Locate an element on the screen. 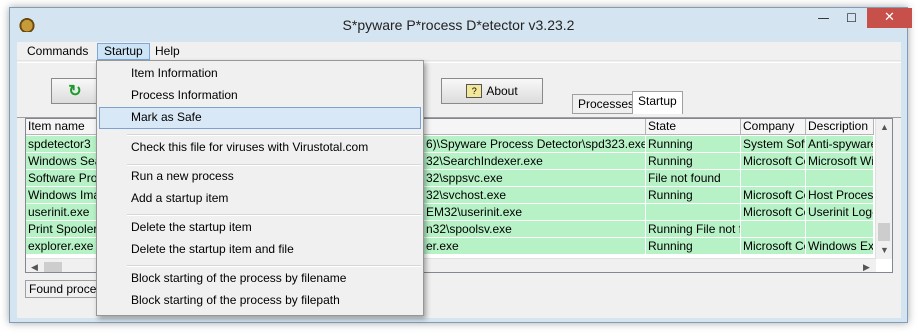 This screenshot has width=918, height=335. column-header-path is located at coordinates (535, 127).